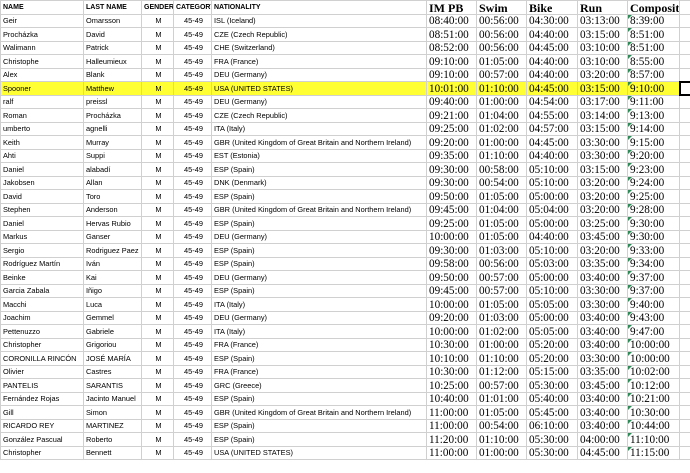 This screenshot has width=690, height=473. I want to click on cell-last-name: MARTINEZ, so click(112, 425).